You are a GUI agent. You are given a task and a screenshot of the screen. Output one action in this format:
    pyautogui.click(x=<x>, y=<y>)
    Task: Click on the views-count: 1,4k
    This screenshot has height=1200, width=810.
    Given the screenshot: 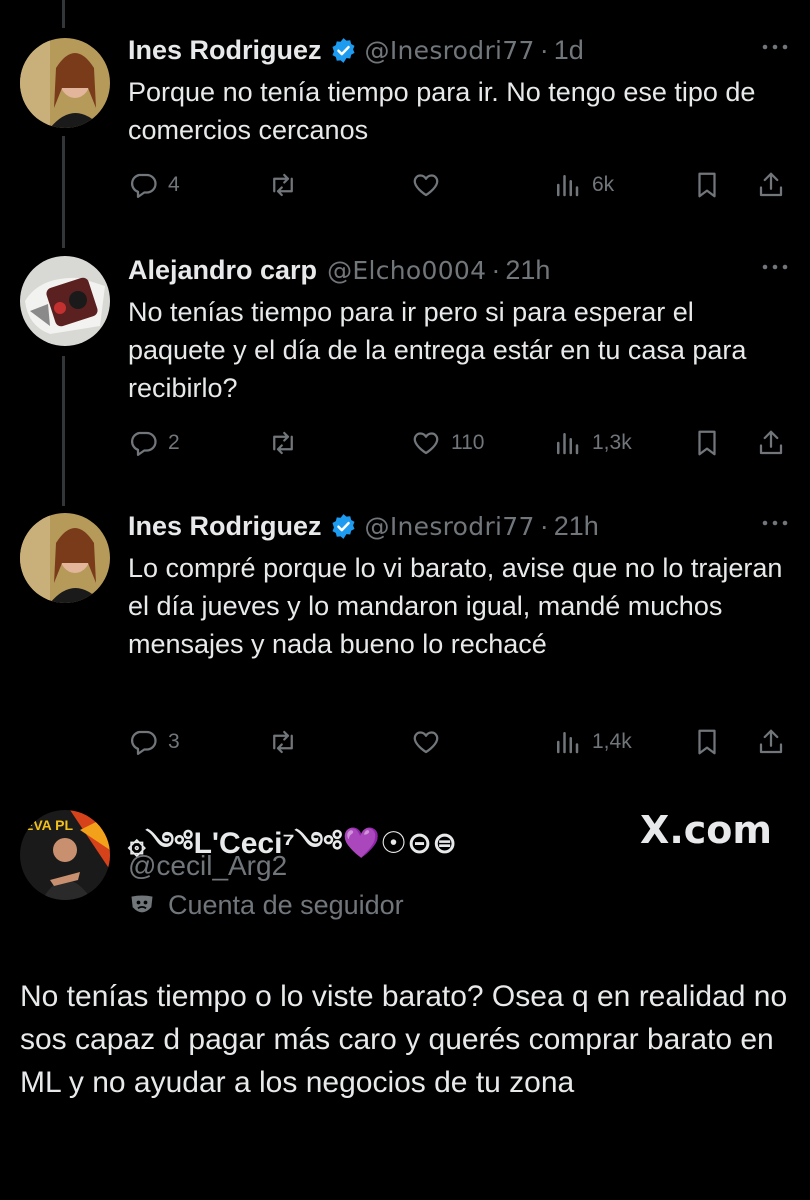 What is the action you would take?
    pyautogui.click(x=612, y=741)
    